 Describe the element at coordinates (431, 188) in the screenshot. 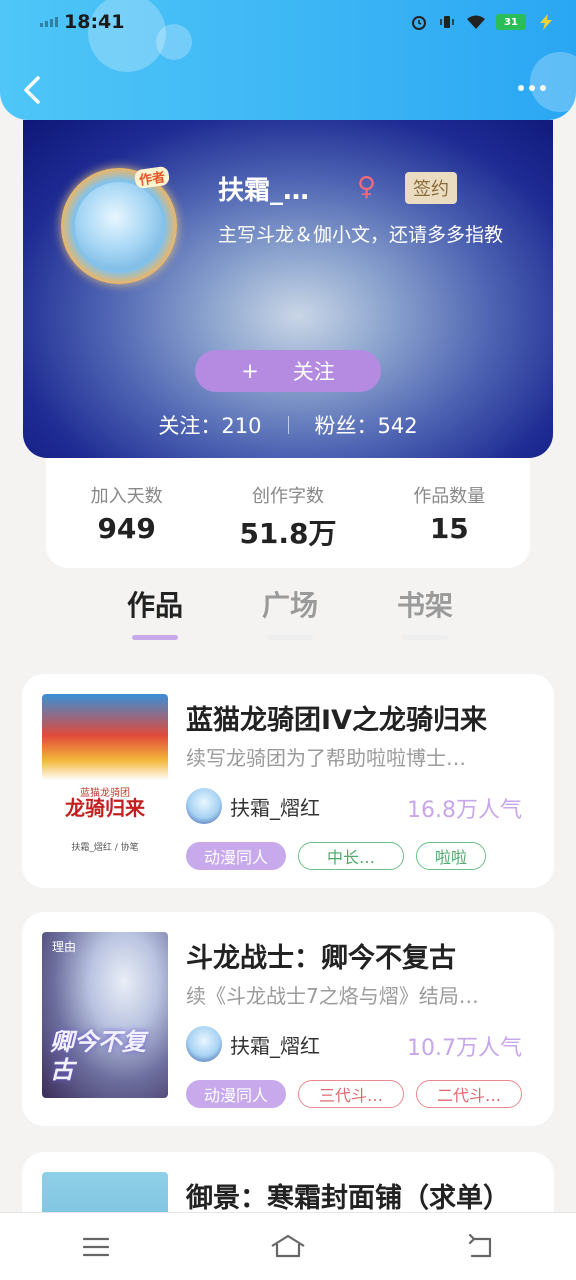

I see `signed-badge: 签约` at that location.